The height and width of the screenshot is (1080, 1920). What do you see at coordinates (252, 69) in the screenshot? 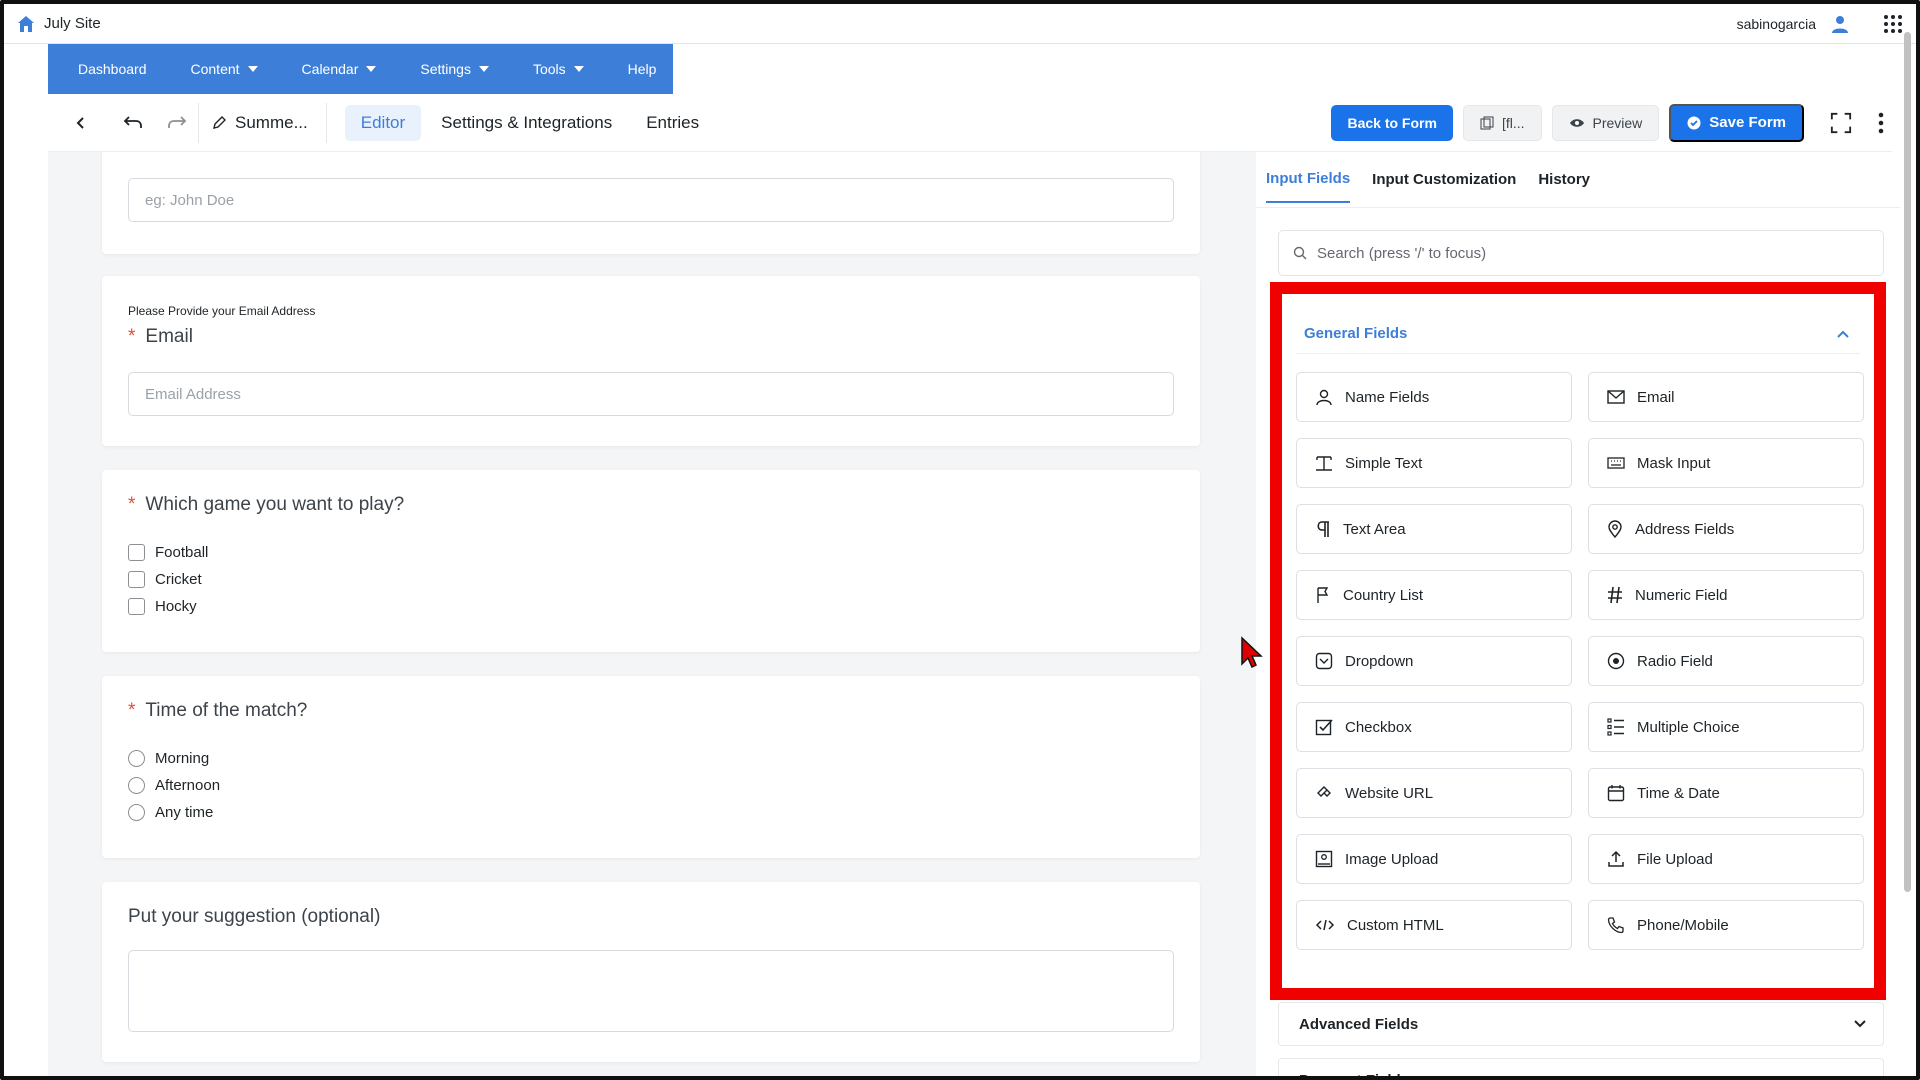
I see `caret-down-icon` at bounding box center [252, 69].